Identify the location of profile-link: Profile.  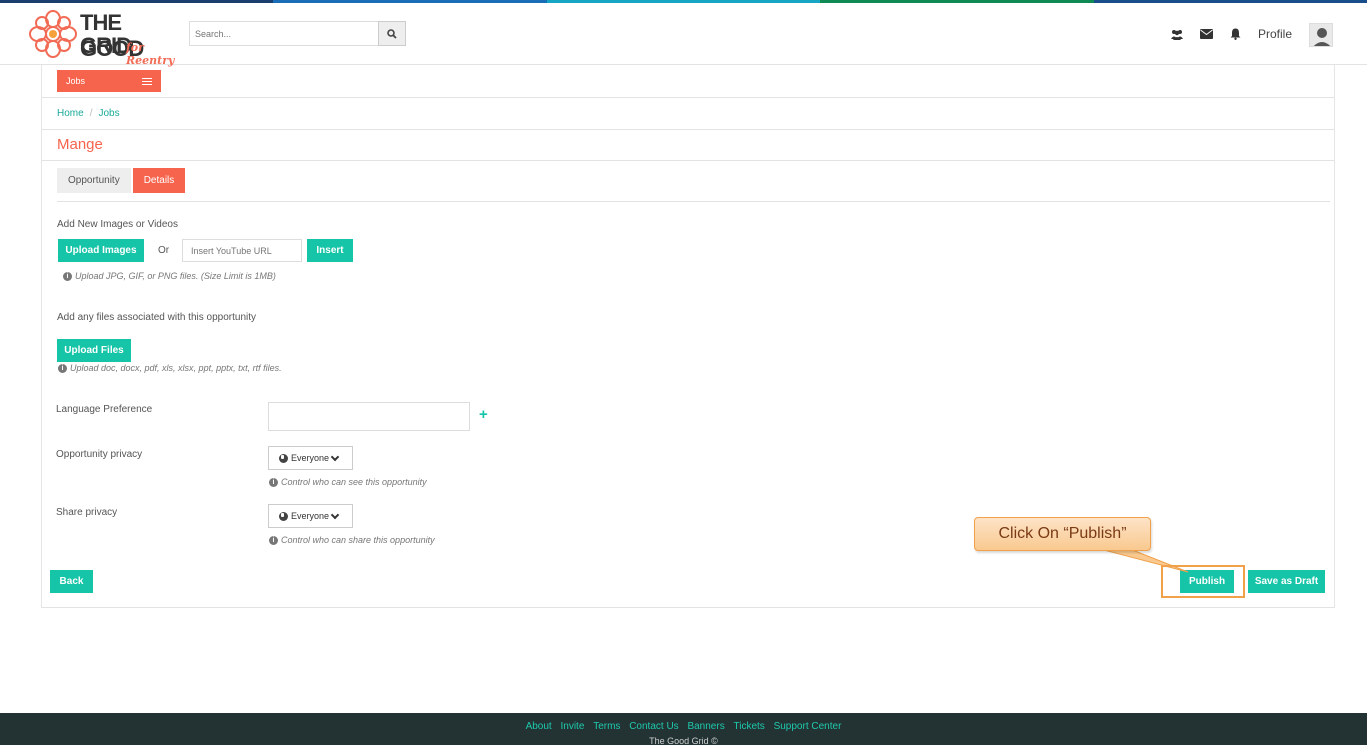
(1275, 34).